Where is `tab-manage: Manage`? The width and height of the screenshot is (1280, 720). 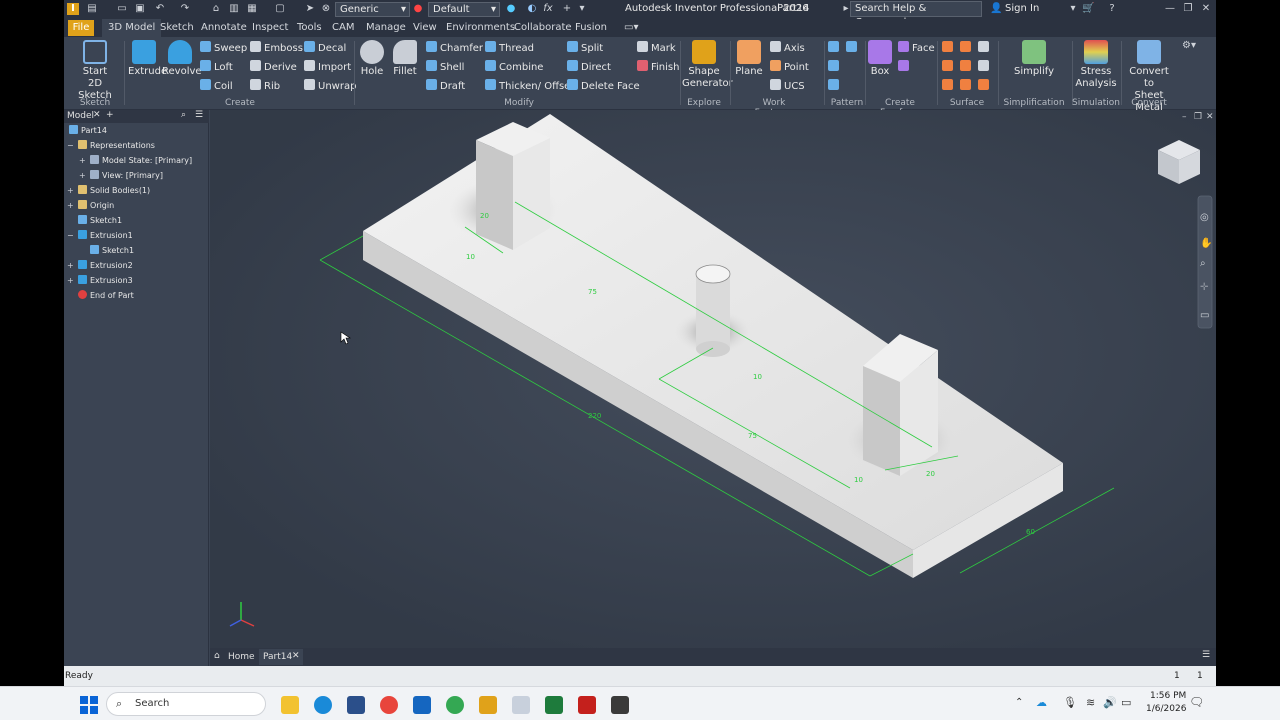 tab-manage: Manage is located at coordinates (386, 27).